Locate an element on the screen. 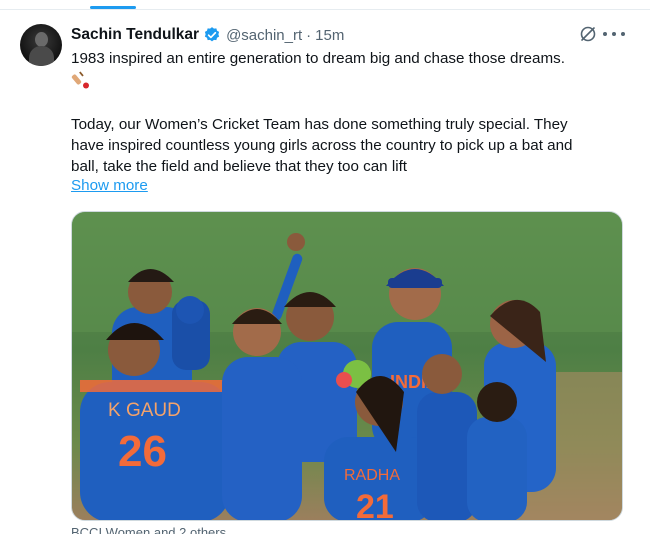  jersey-name: K GAUD is located at coordinates (144, 410).